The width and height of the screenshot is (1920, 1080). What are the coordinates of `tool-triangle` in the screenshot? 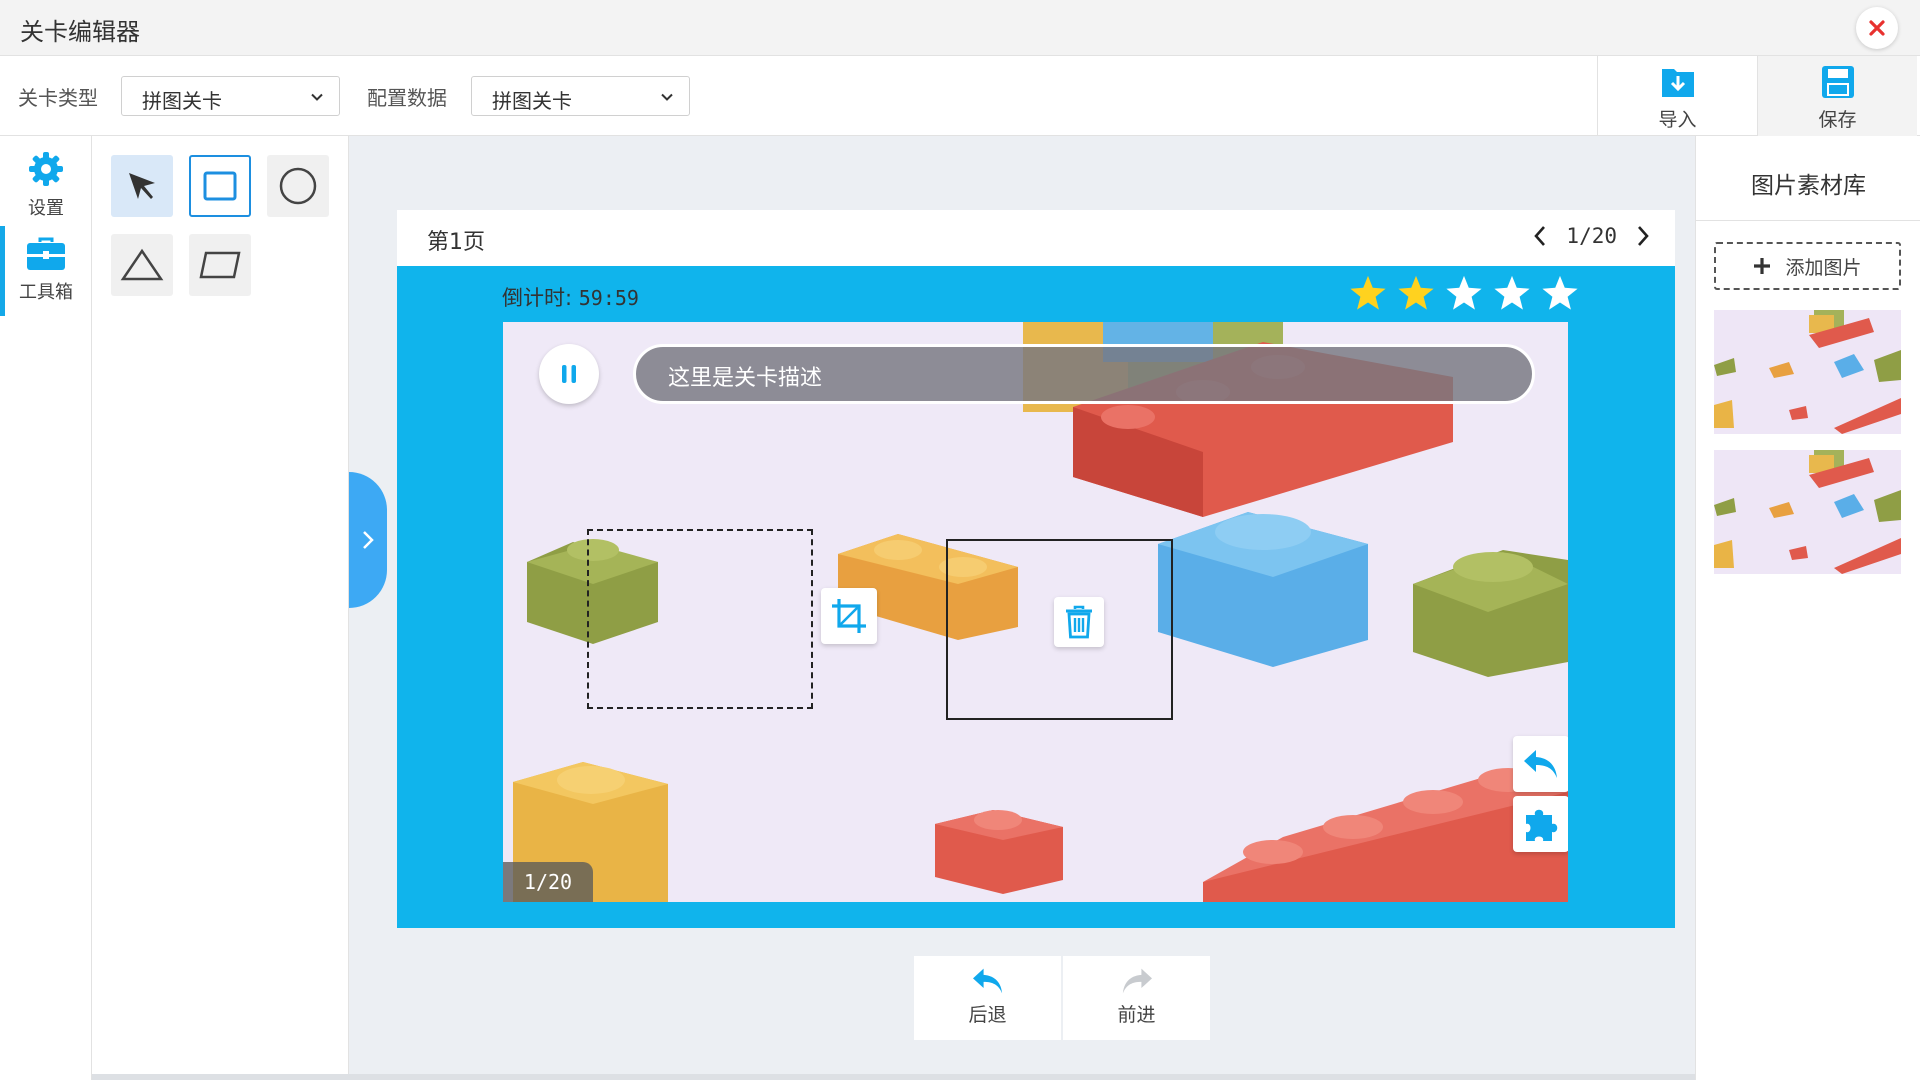 It's located at (142, 265).